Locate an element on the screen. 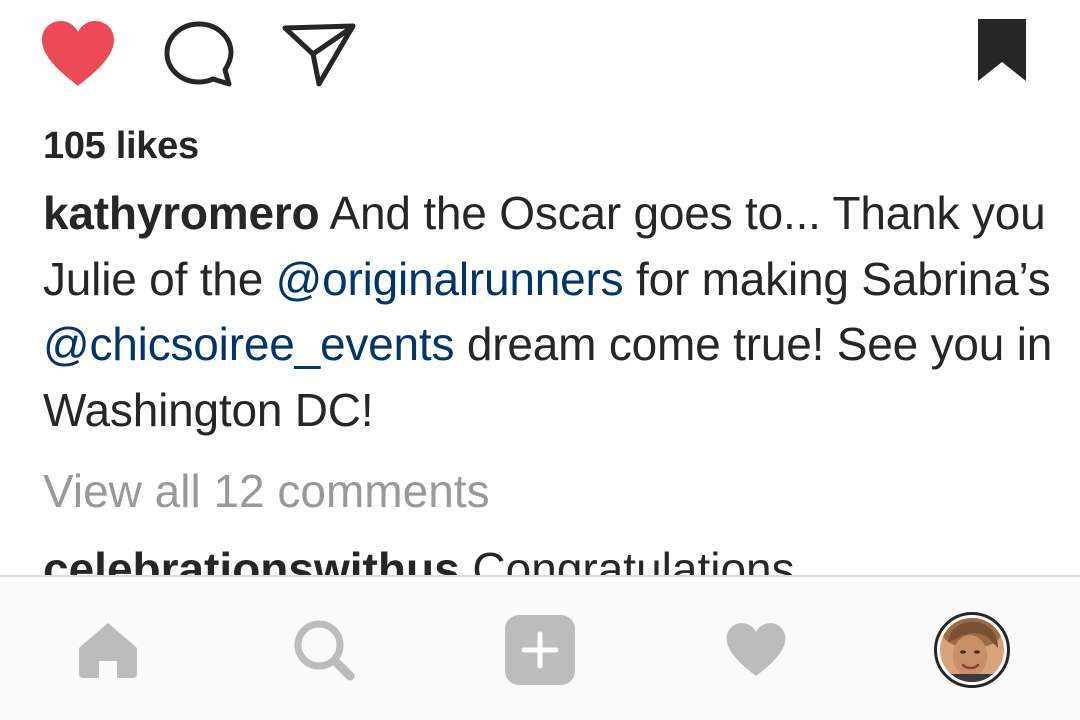  comment-item: celebrationswithus Congratulations is located at coordinates (419, 557).